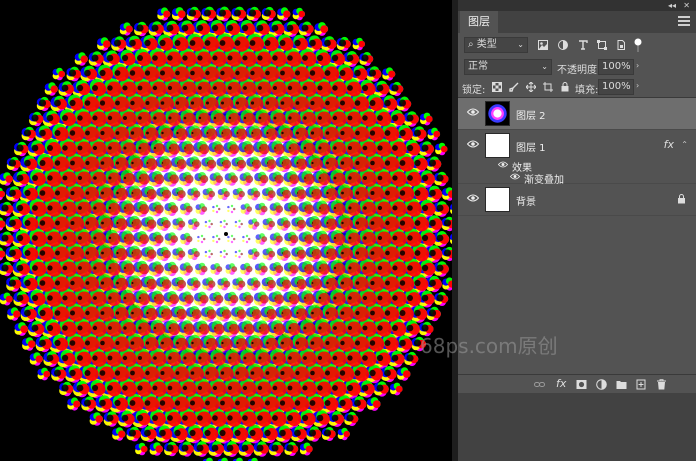  What do you see at coordinates (539, 384) in the screenshot?
I see `link-layers-icon` at bounding box center [539, 384].